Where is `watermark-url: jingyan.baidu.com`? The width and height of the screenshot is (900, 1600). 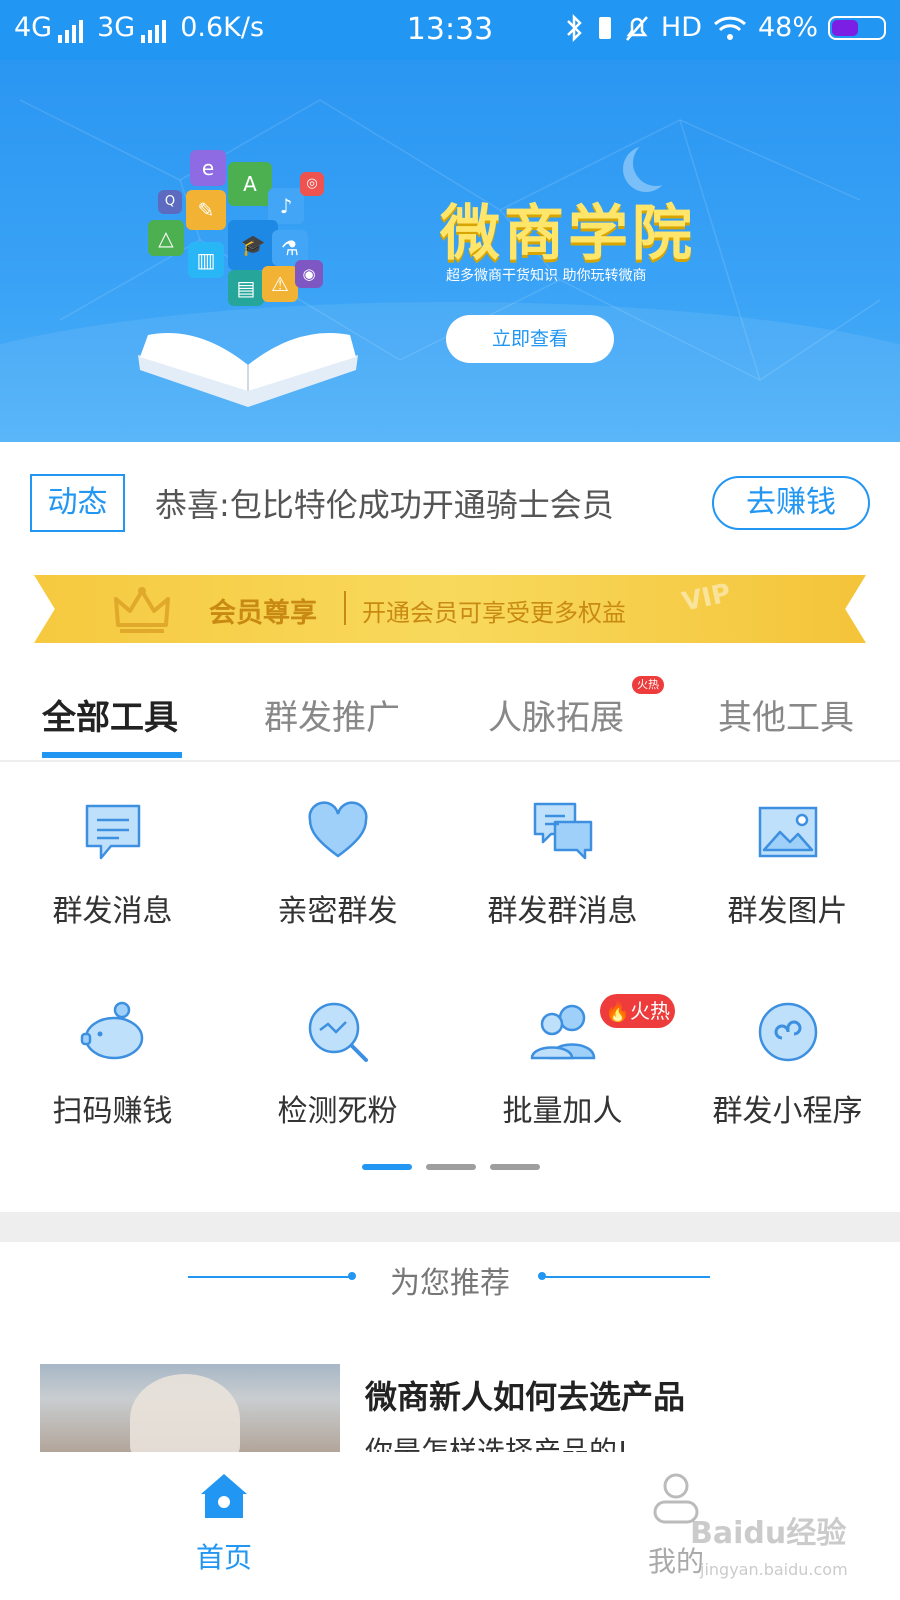 watermark-url: jingyan.baidu.com is located at coordinates (774, 1569).